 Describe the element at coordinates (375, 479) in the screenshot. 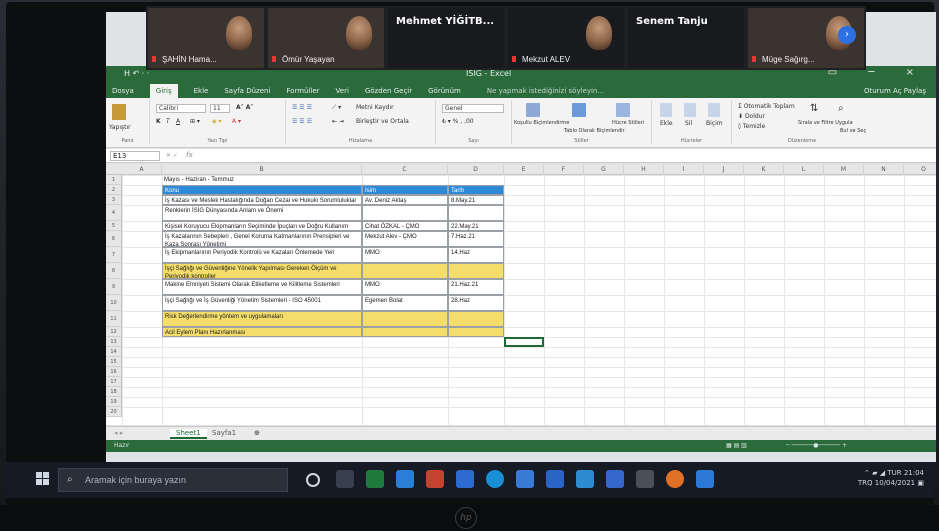

I see `excel-taskbar-icon` at that location.